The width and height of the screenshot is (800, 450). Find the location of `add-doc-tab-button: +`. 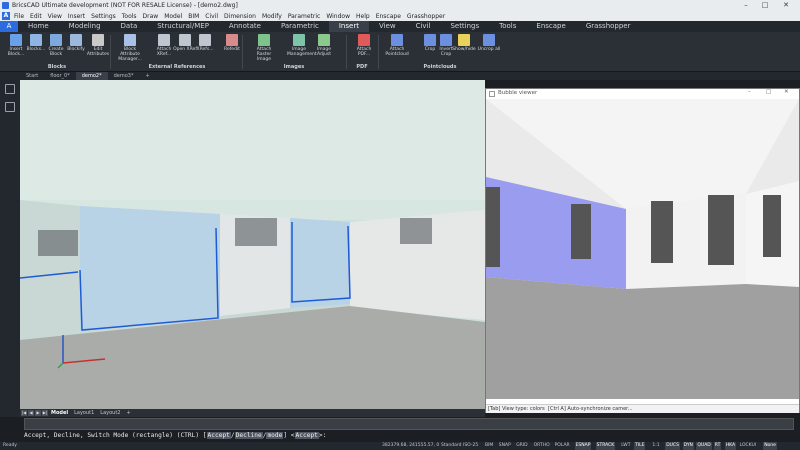

add-doc-tab-button: + is located at coordinates (147, 76).